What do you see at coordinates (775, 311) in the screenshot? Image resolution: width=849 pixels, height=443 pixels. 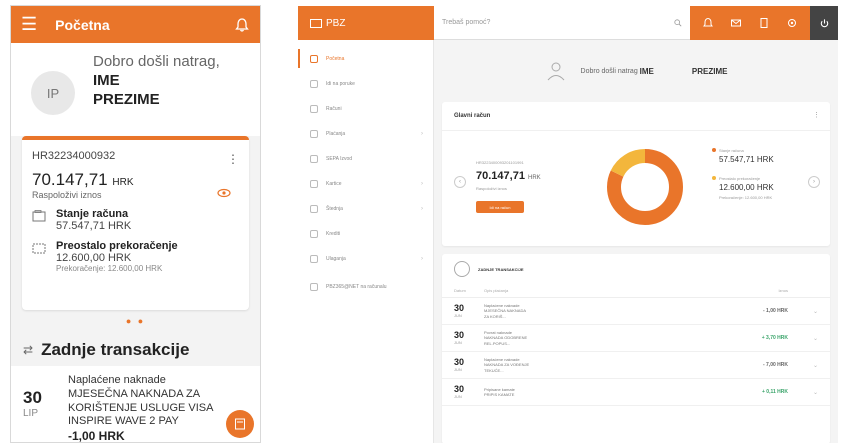 I see `row-amount: - 1,00 HRK` at bounding box center [775, 311].